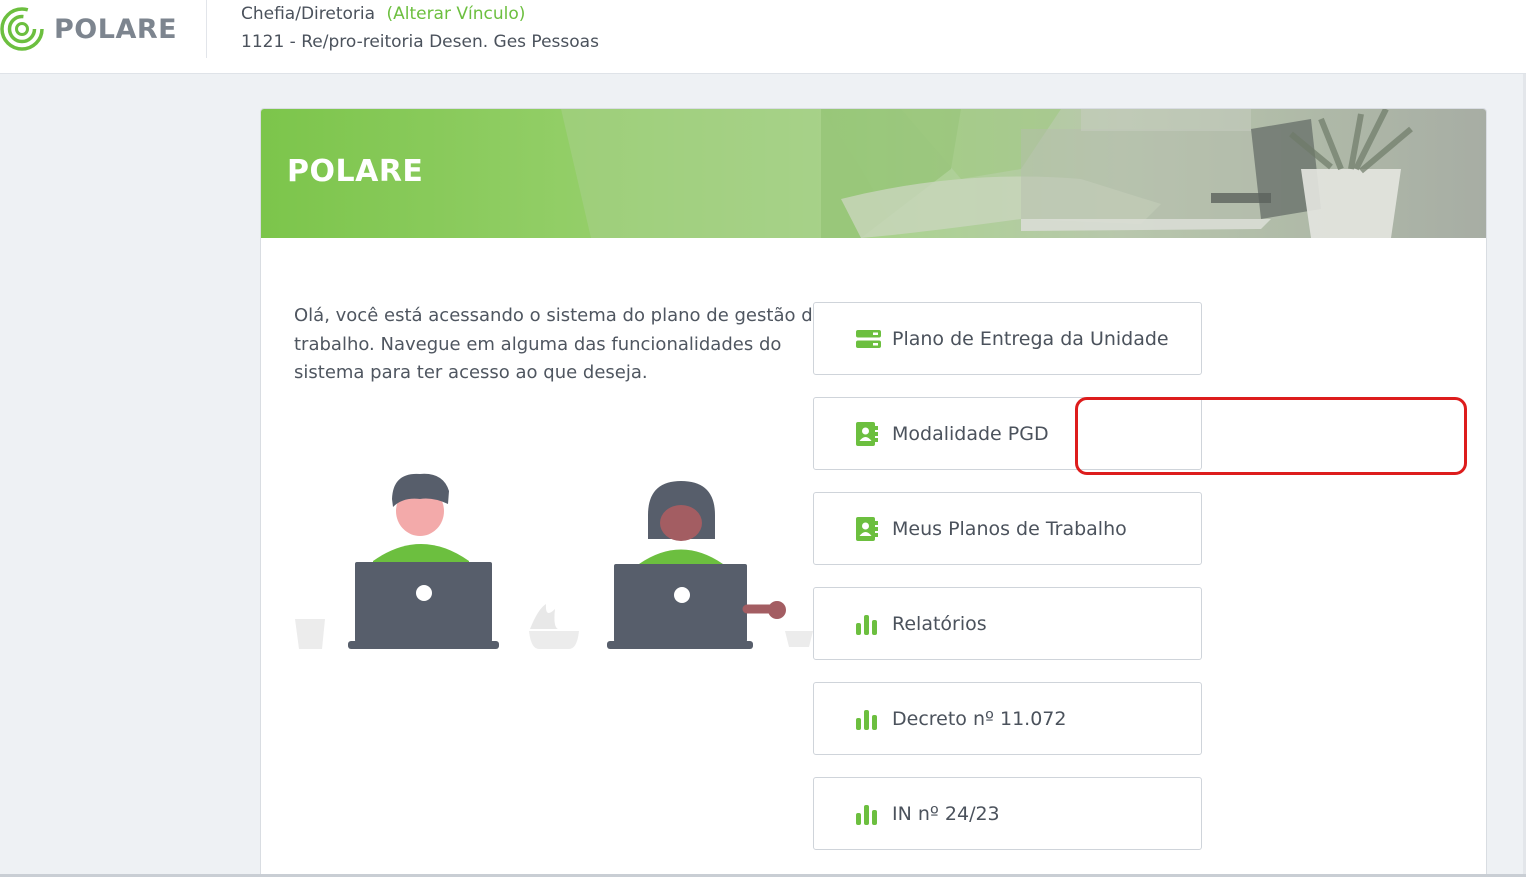 The image size is (1526, 877). I want to click on plano-entrega-button: Plano de Entrega da Unidade, so click(1007, 338).